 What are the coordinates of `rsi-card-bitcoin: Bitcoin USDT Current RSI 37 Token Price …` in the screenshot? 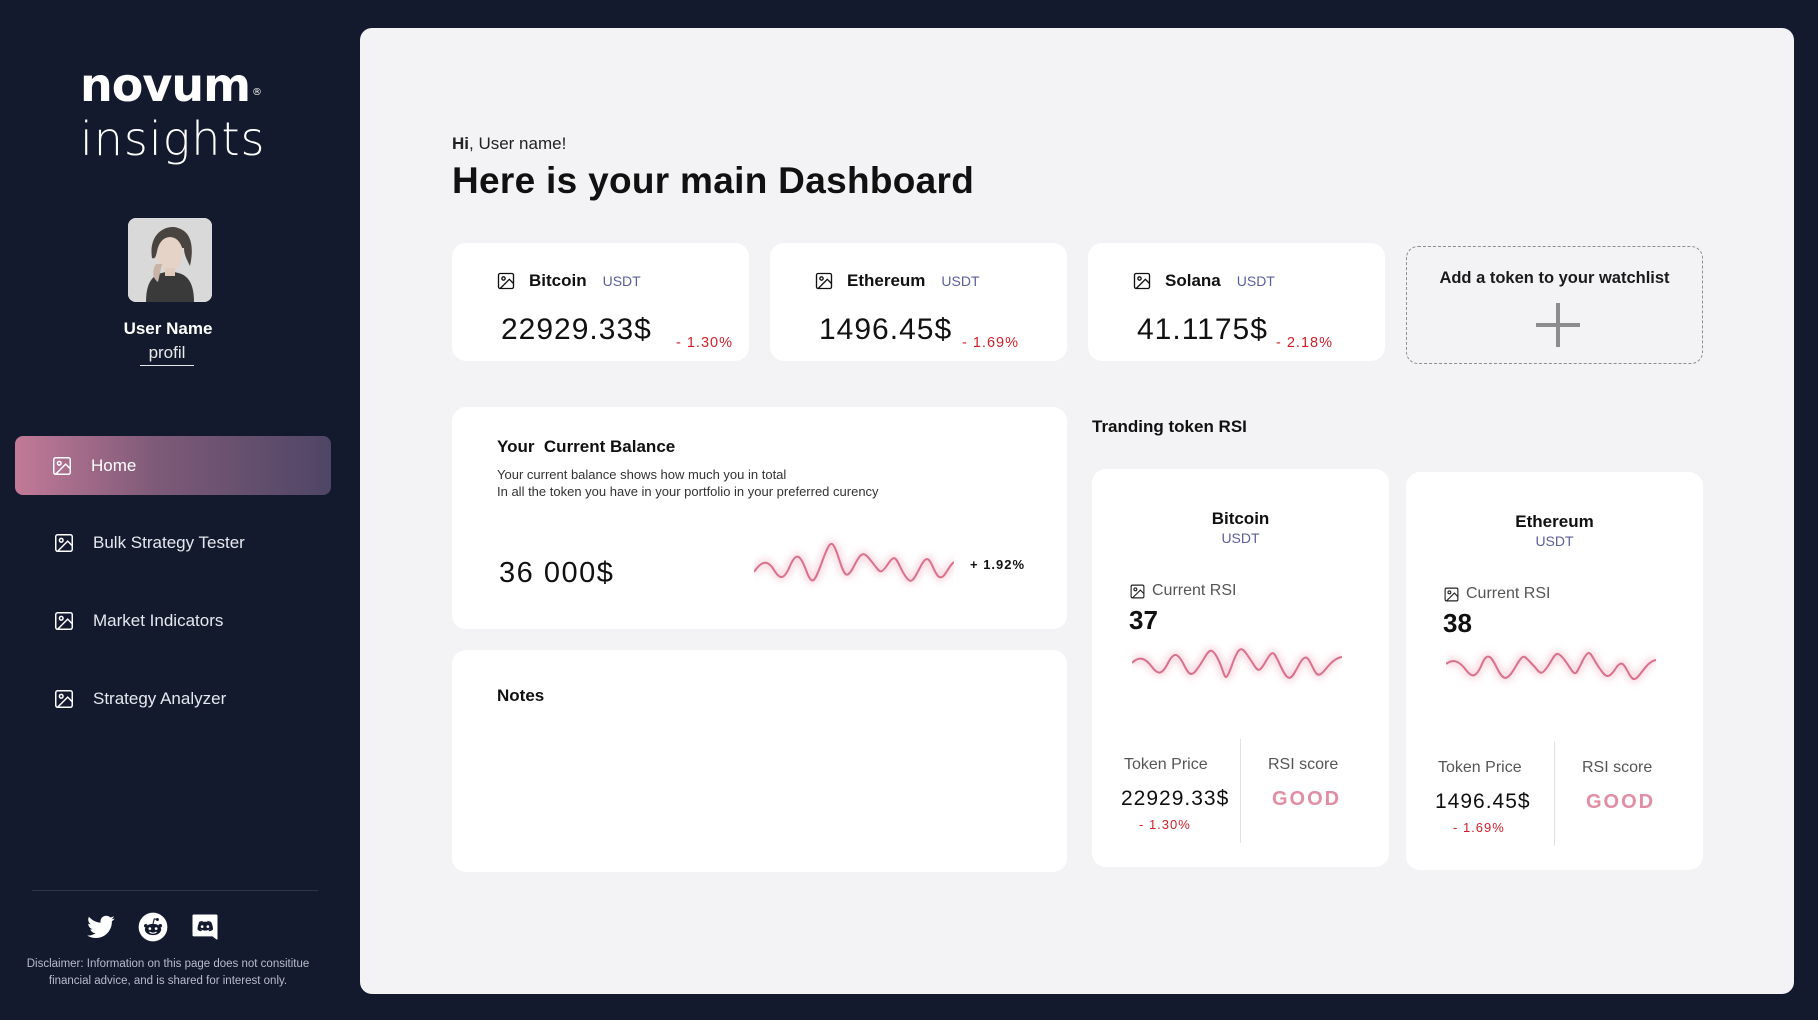 It's located at (1240, 668).